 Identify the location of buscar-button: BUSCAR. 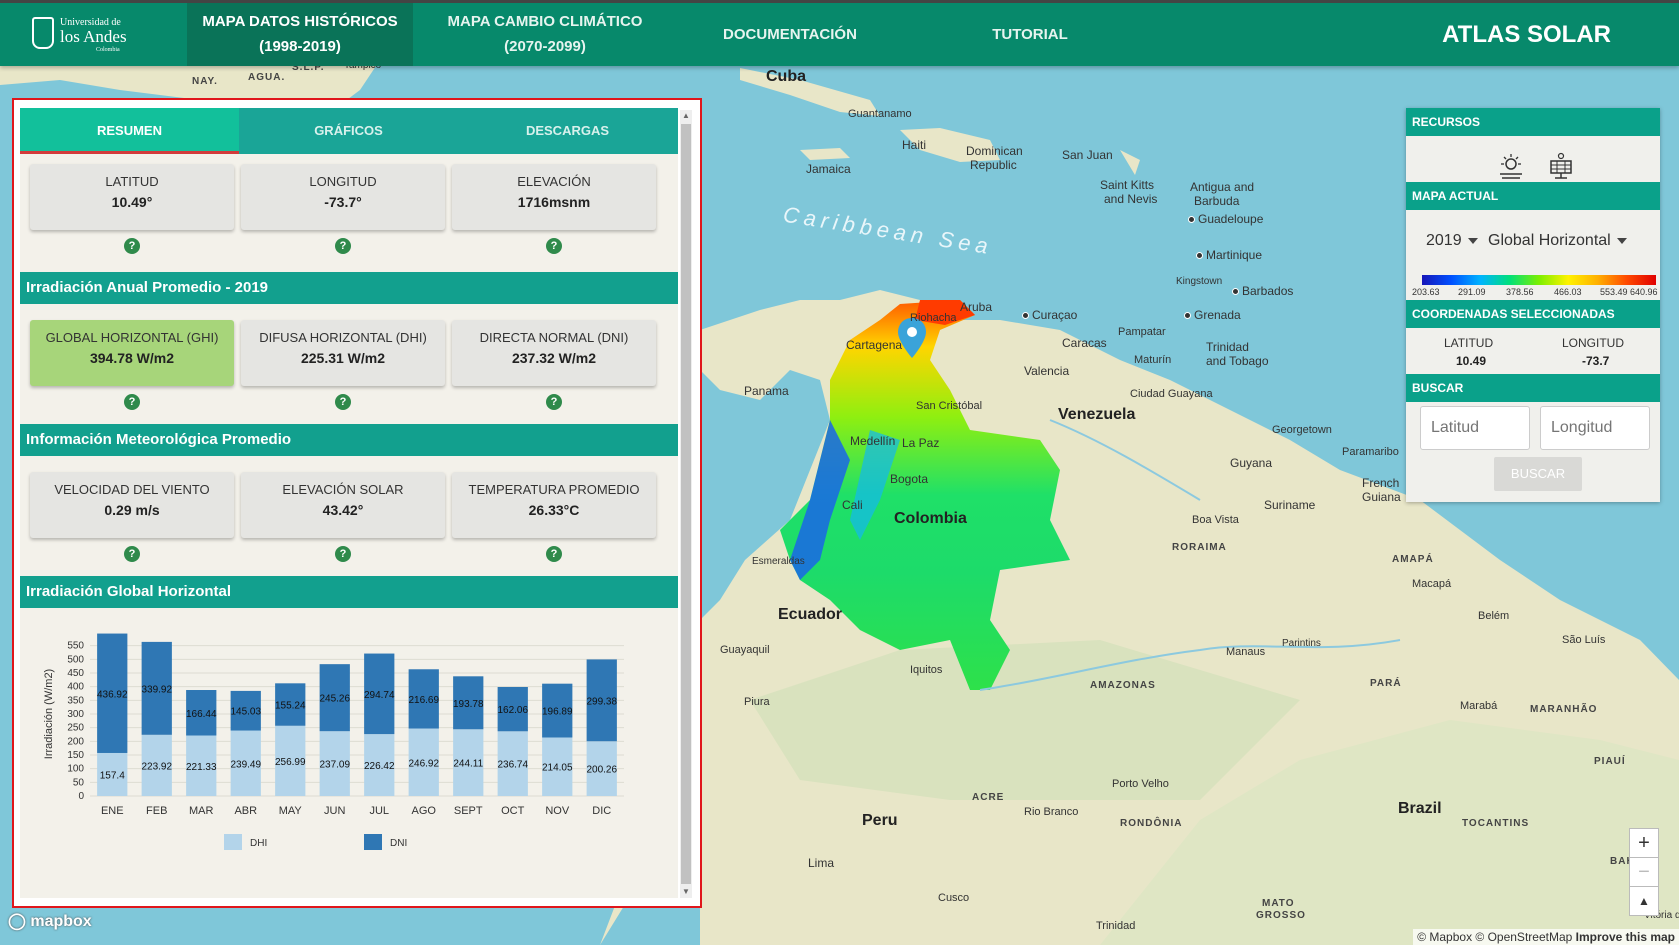
(1538, 474).